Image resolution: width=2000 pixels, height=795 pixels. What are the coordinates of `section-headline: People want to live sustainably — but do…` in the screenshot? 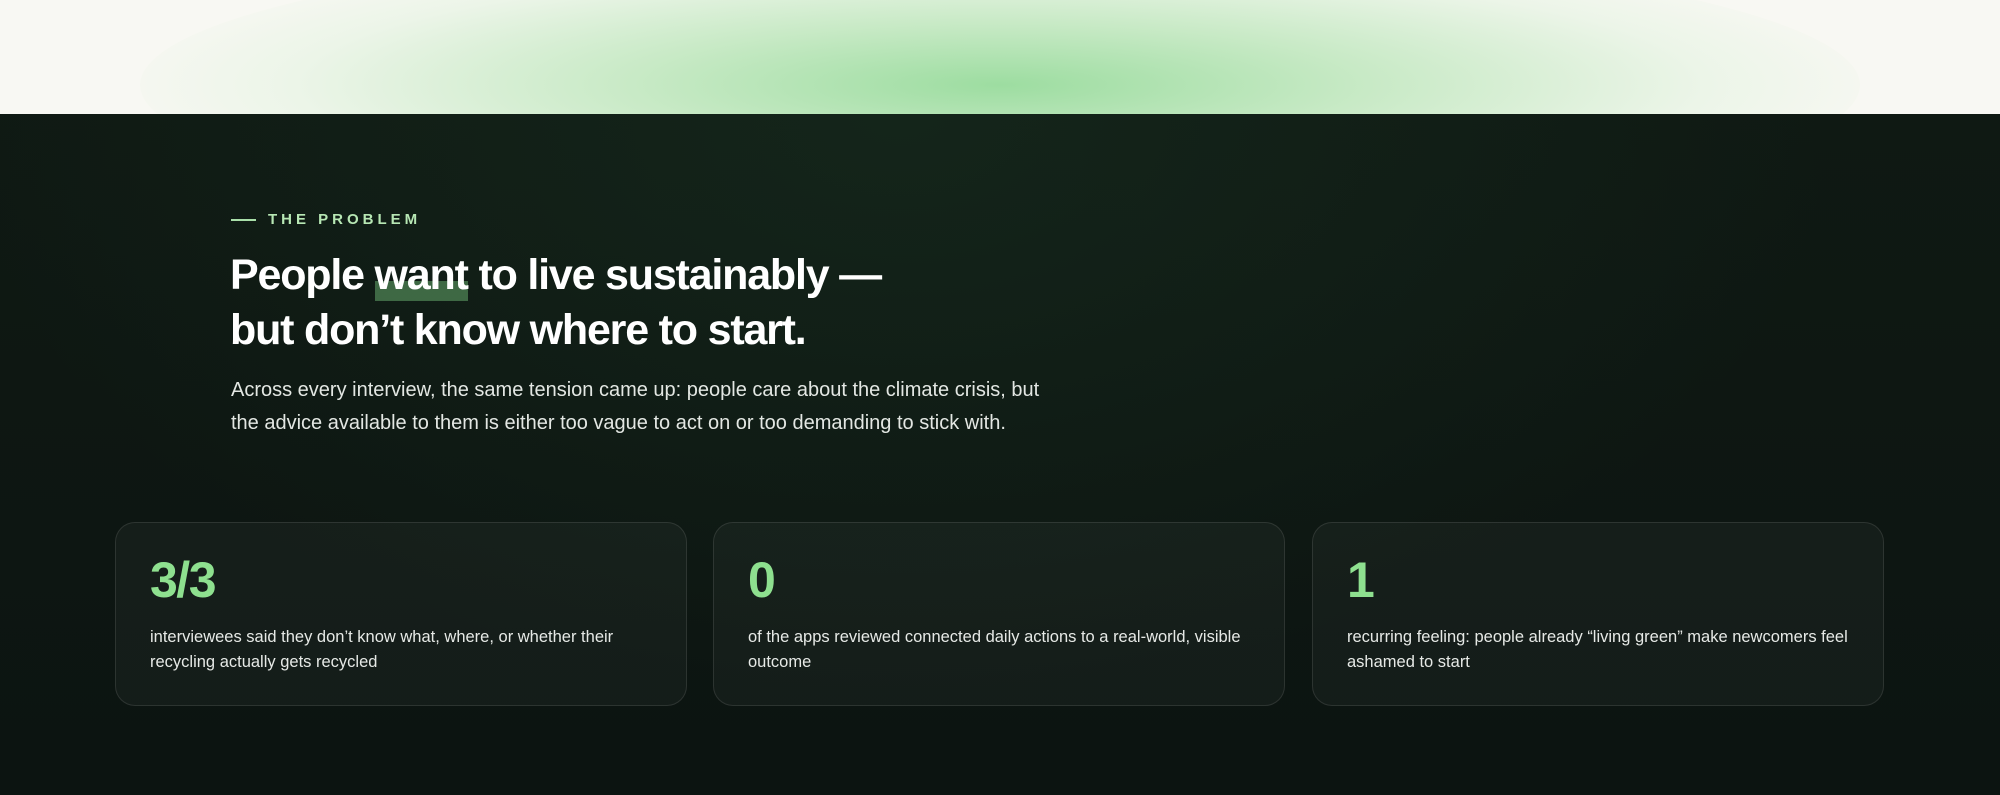 It's located at (730, 303).